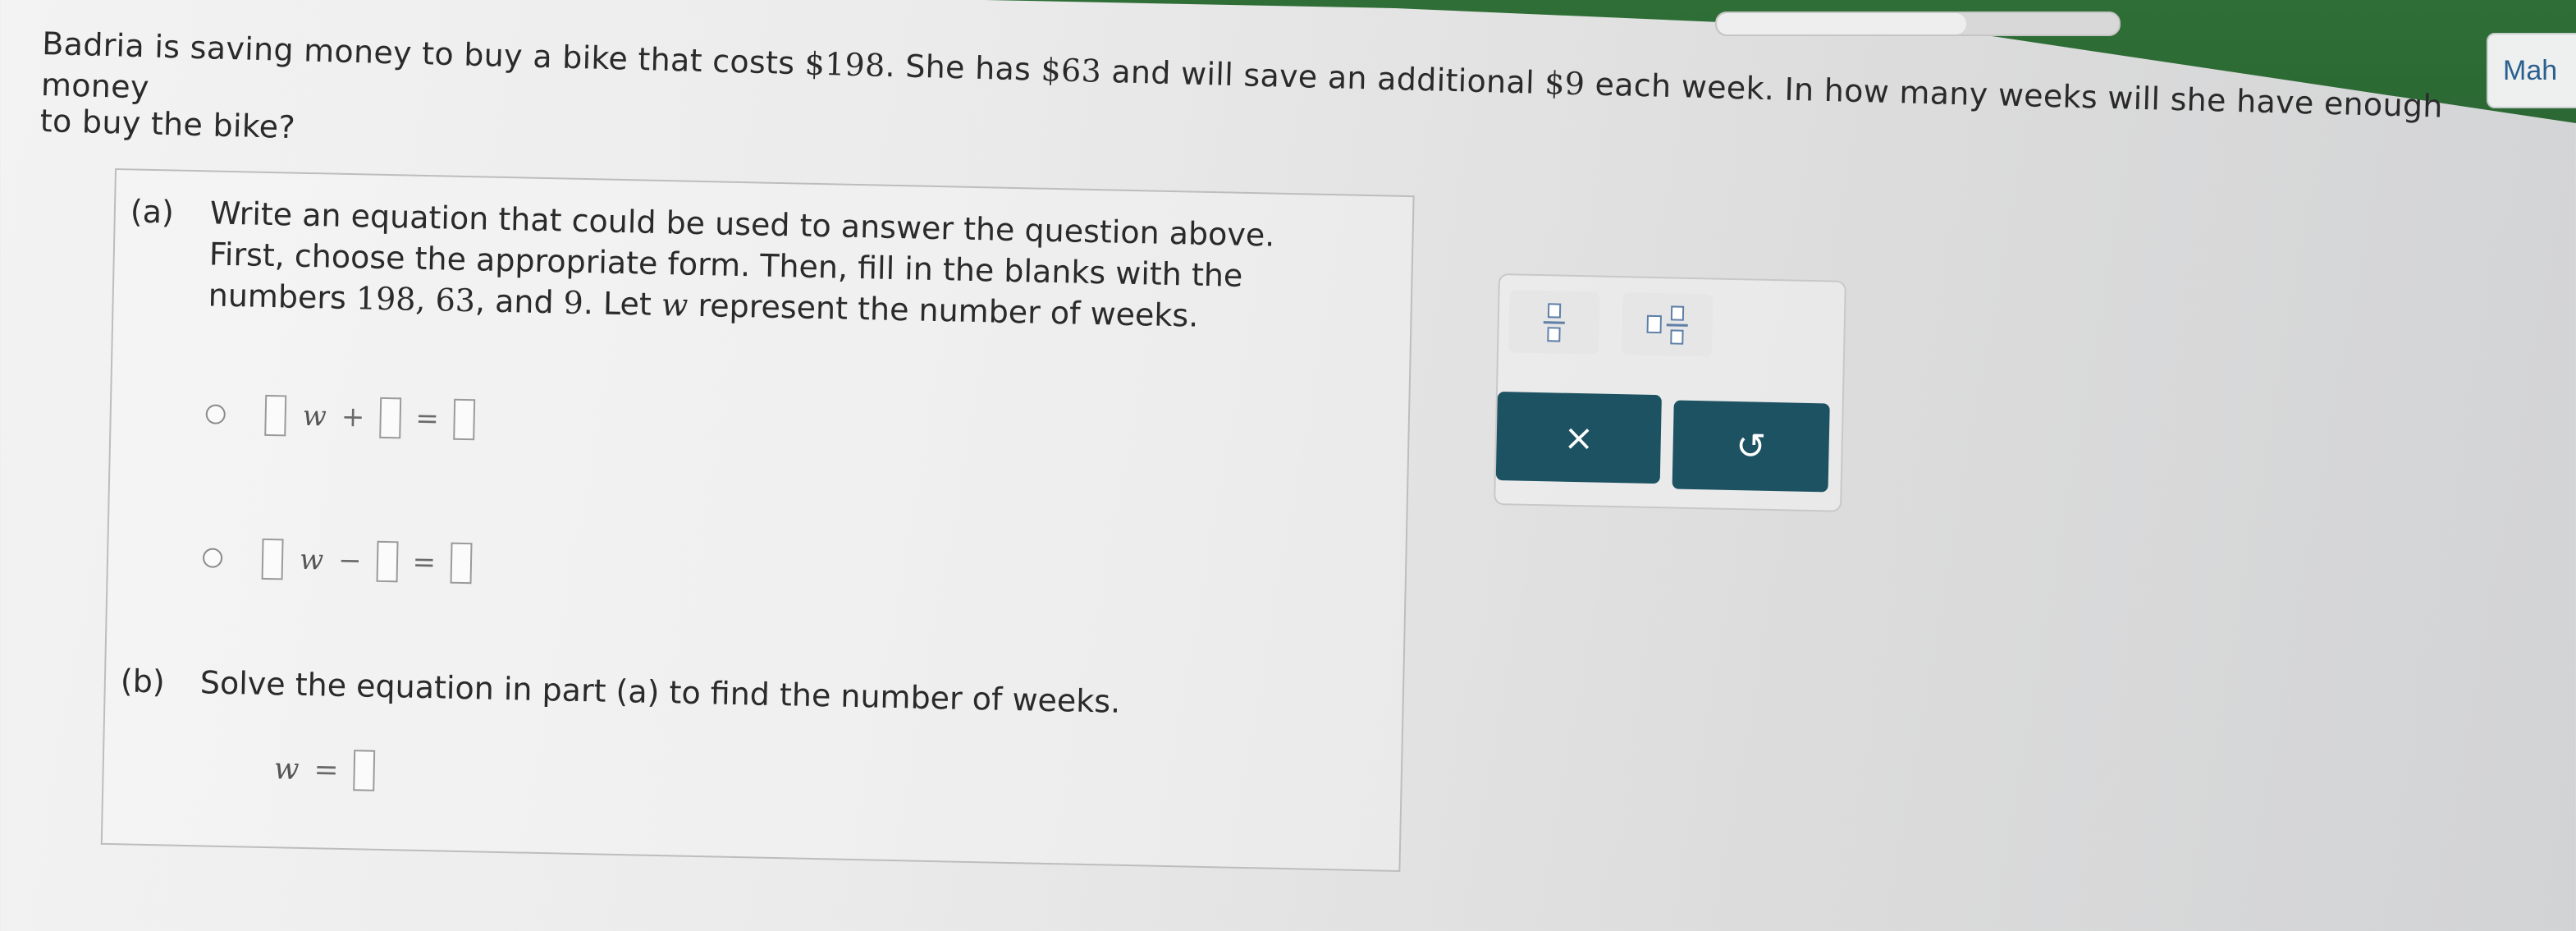 The height and width of the screenshot is (931, 2576). What do you see at coordinates (1322, 77) in the screenshot?
I see `question-segment: and will save an additional` at bounding box center [1322, 77].